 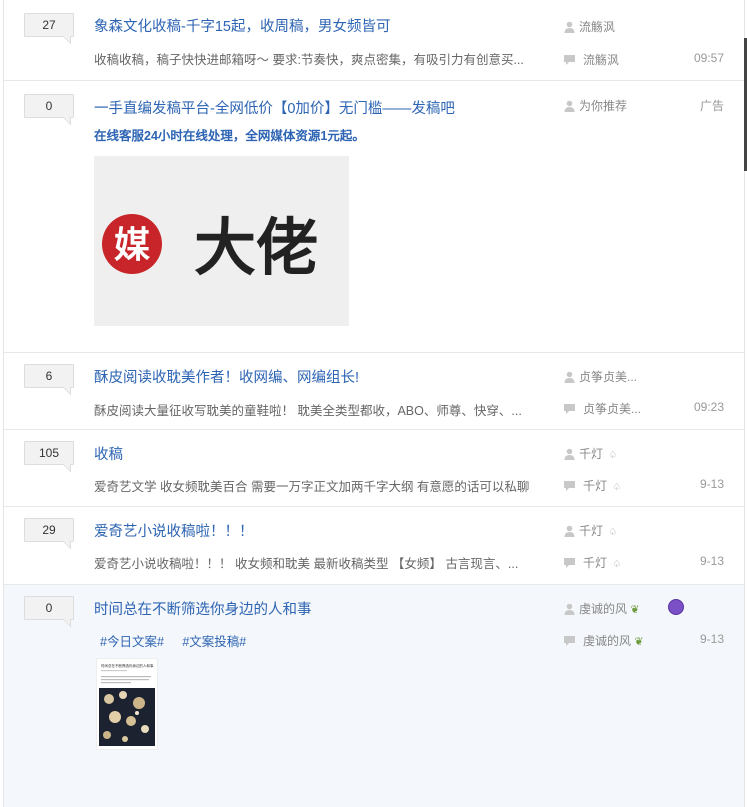 What do you see at coordinates (711, 106) in the screenshot?
I see `ad-label: 广告` at bounding box center [711, 106].